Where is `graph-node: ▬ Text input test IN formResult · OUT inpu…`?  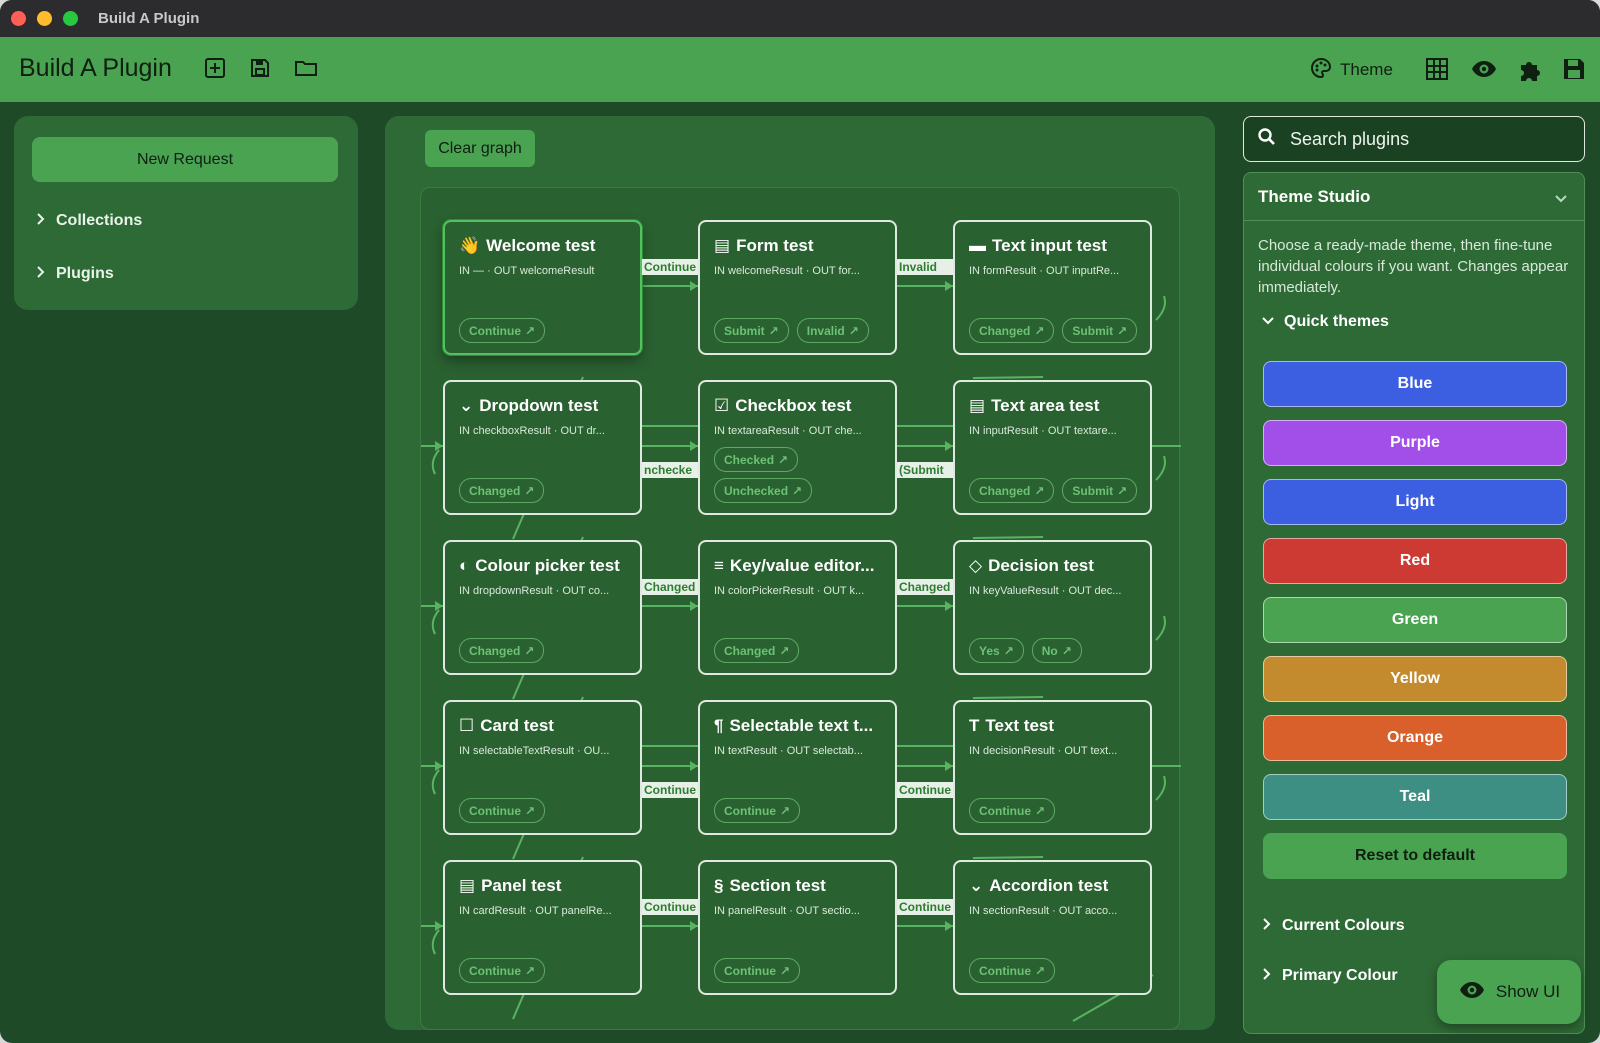 graph-node: ▬ Text input test IN formResult · OUT inpu… is located at coordinates (1052, 287).